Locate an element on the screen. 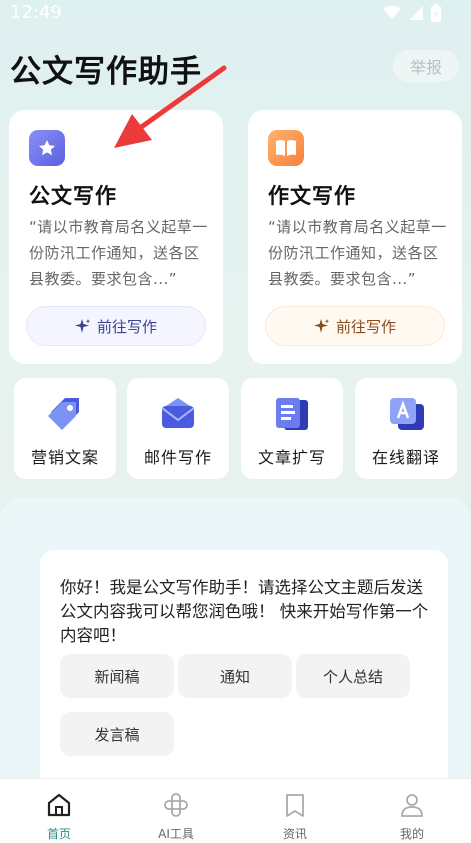 Image resolution: width=471 pixels, height=843 pixels. status-icons is located at coordinates (412, 13).